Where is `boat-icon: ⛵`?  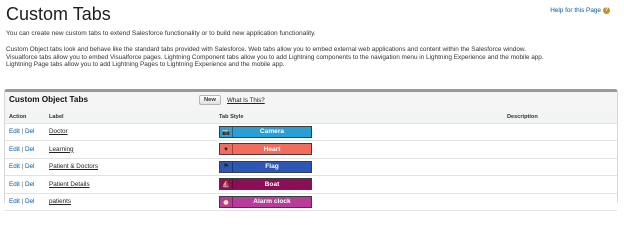 boat-icon: ⛵ is located at coordinates (226, 184).